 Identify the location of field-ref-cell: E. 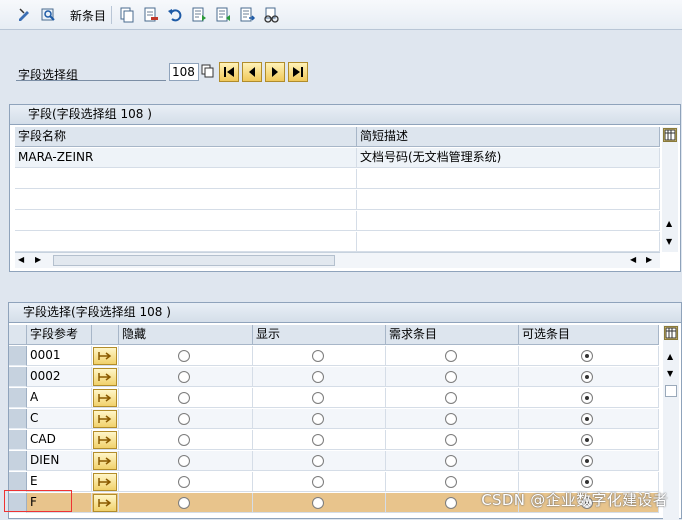
(59, 482).